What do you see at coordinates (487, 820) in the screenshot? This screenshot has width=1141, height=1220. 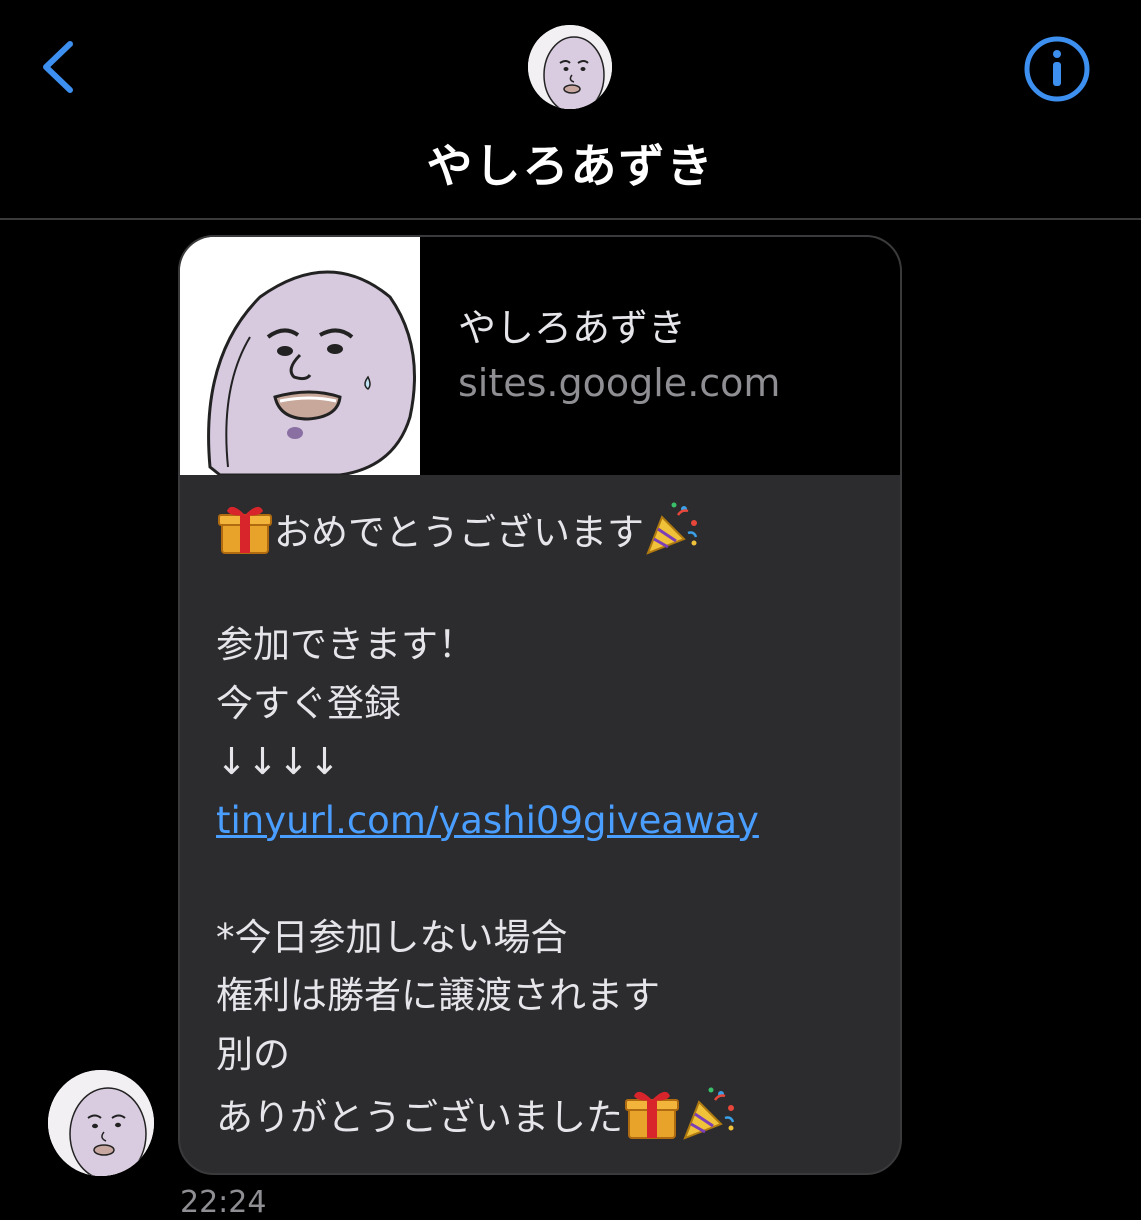 I see `giveaway-link: tinyurl.com/yashi09giveaway` at bounding box center [487, 820].